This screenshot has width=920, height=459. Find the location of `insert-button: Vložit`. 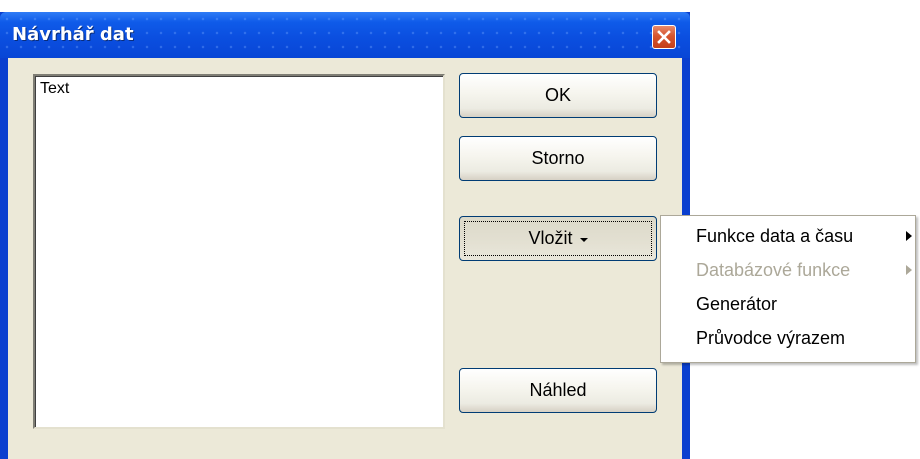

insert-button: Vložit is located at coordinates (558, 238).